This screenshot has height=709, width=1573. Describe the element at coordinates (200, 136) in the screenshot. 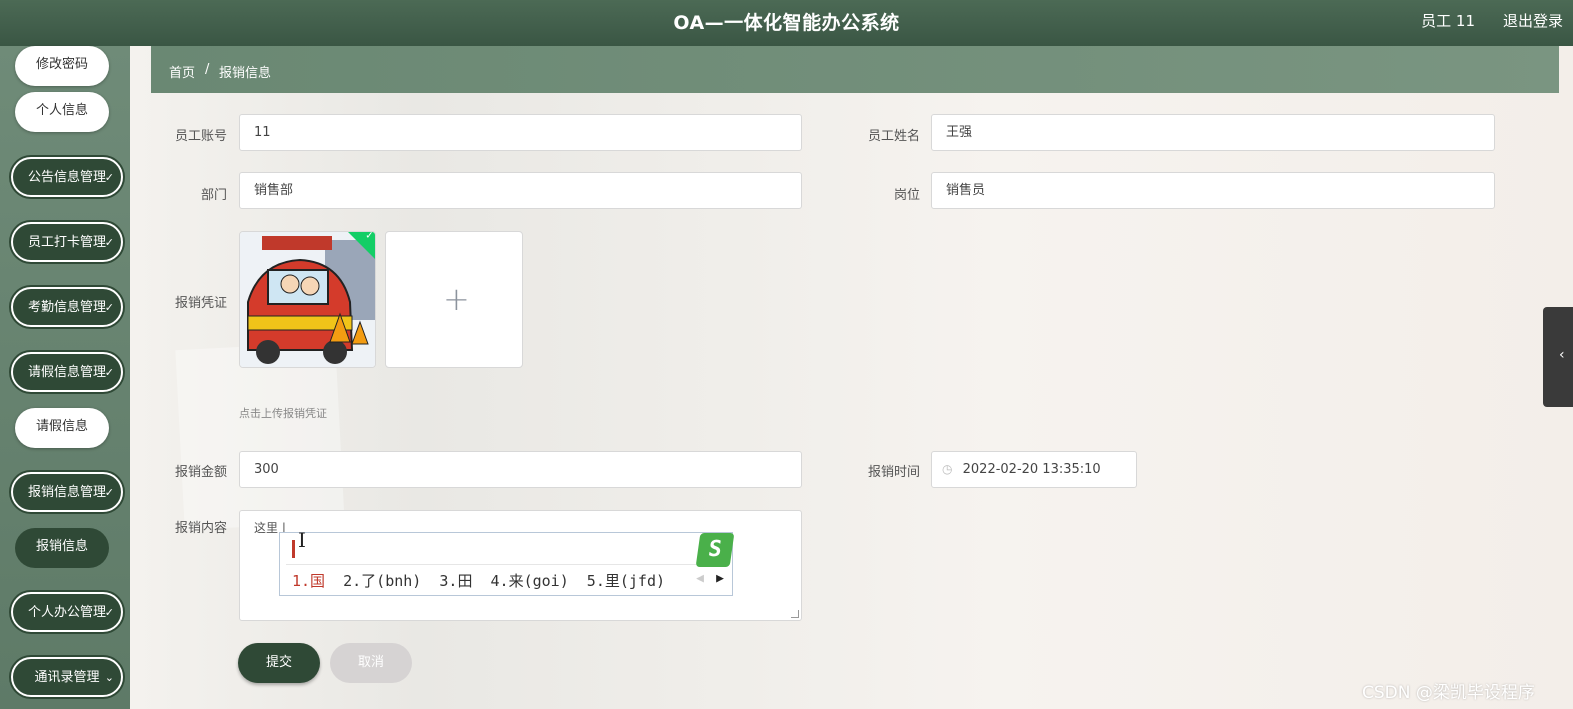

I see `account-label: 员工账号` at that location.